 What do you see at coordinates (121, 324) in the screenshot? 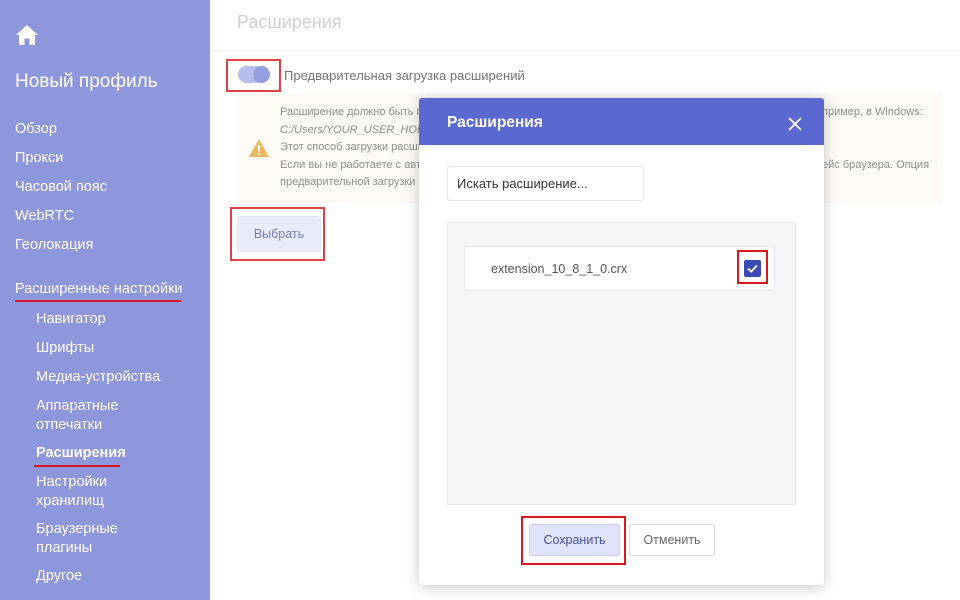
I see `sidebar-subitem-navigator: Навигатор` at bounding box center [121, 324].